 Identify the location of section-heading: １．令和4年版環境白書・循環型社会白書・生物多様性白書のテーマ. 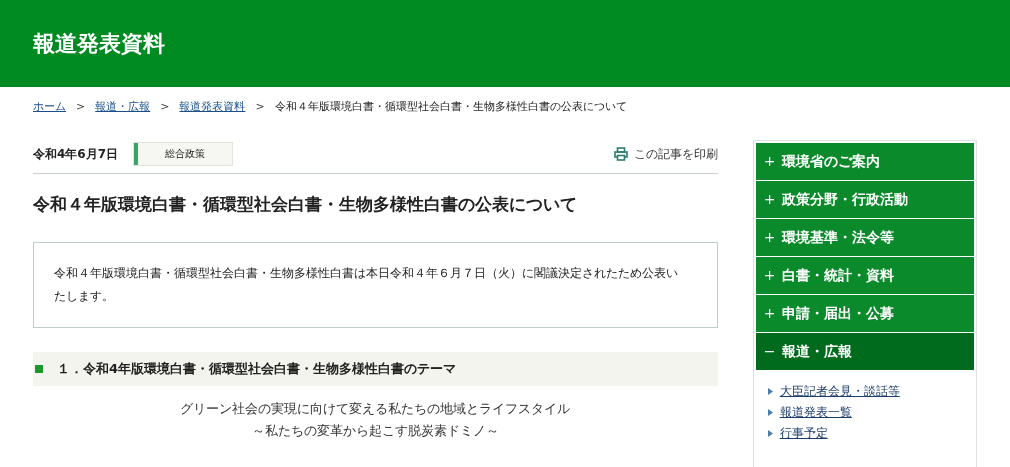
(257, 368).